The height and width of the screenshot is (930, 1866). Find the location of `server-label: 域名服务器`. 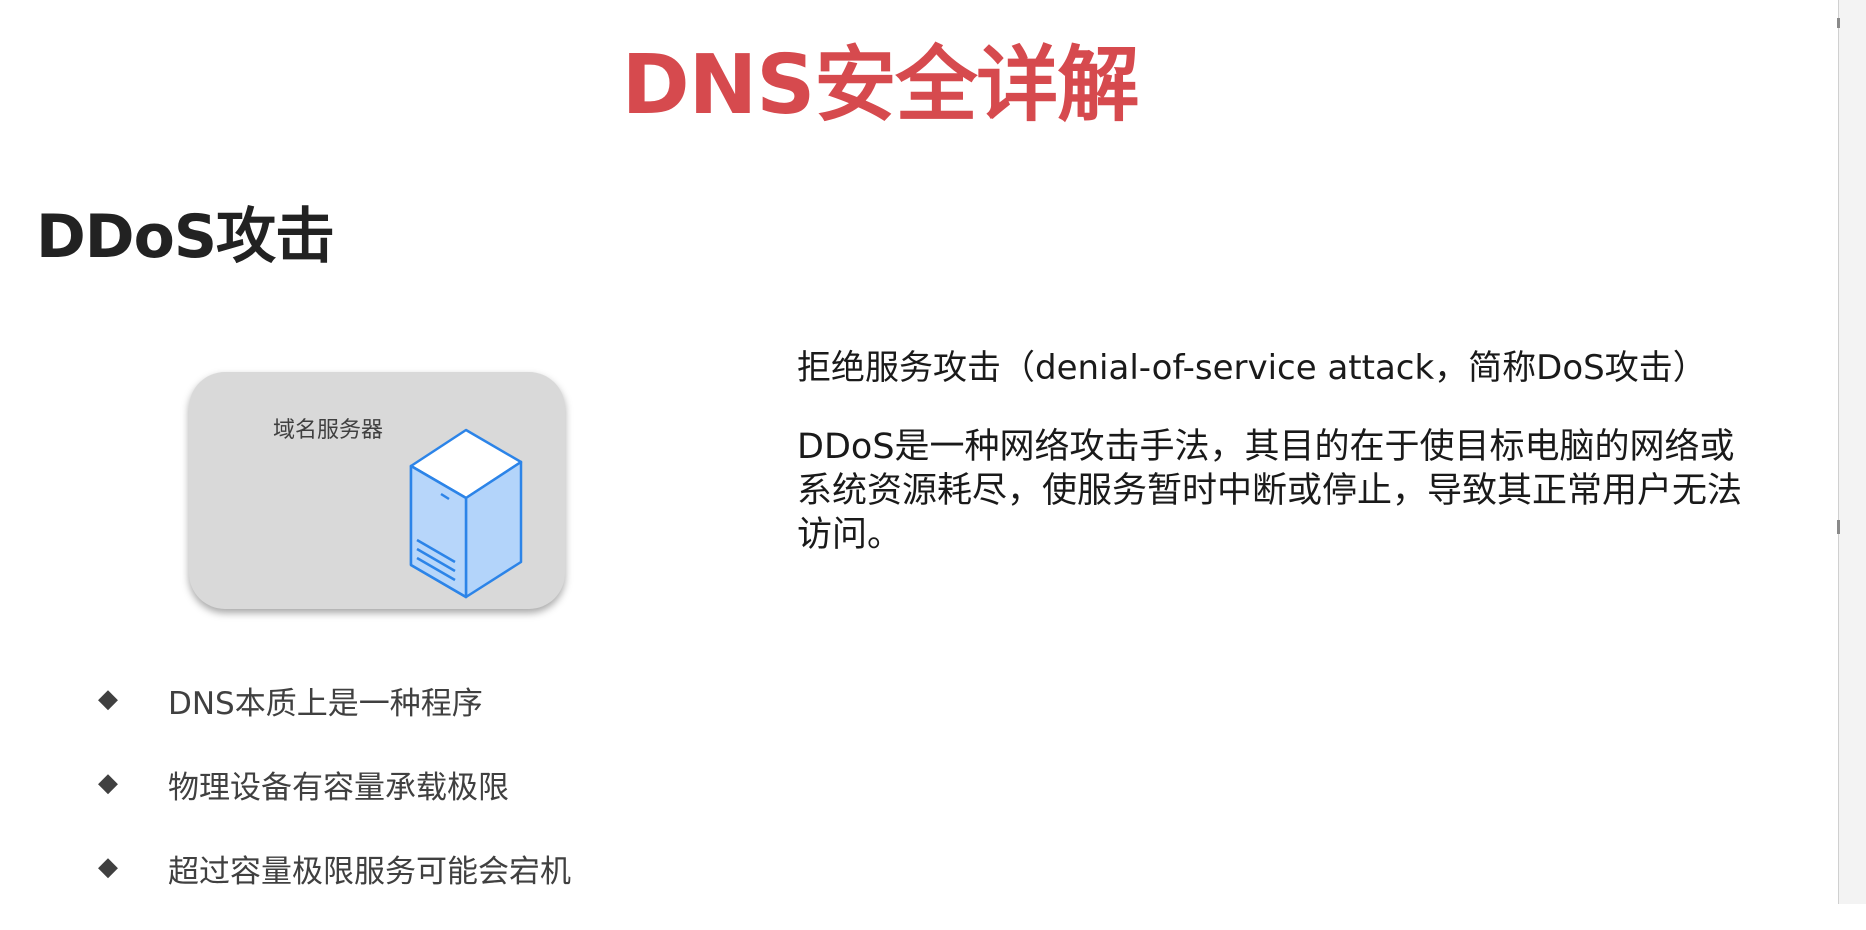

server-label: 域名服务器 is located at coordinates (328, 430).